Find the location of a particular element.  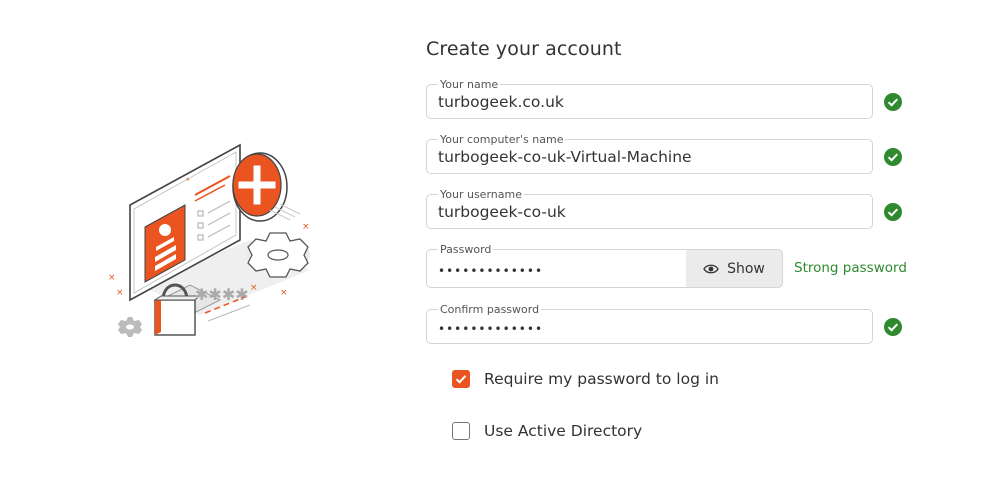

name-field: Your name turbogeek.co.uk is located at coordinates (649, 98).